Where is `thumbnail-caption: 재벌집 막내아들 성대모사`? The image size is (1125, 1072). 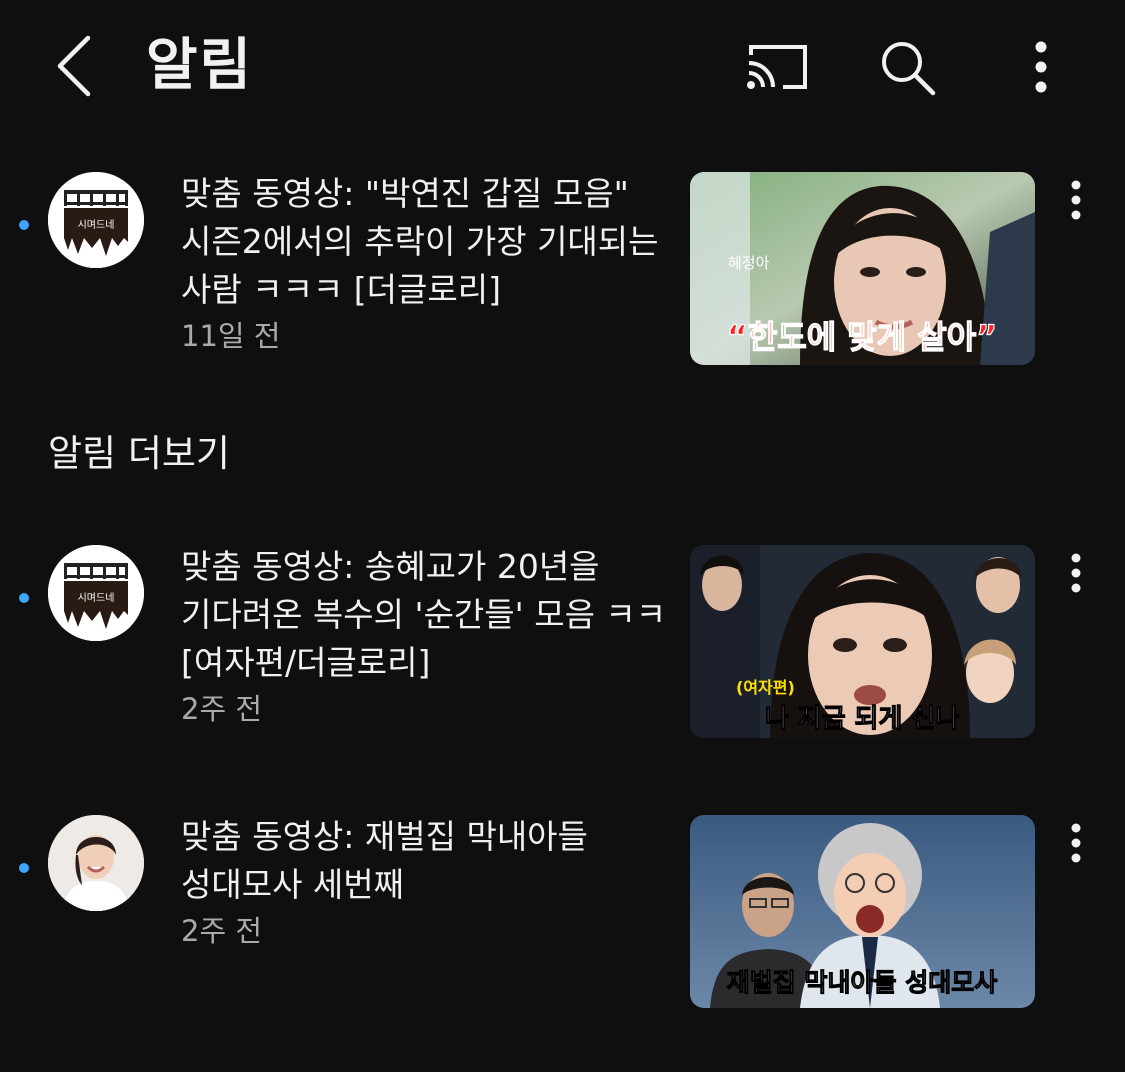 thumbnail-caption: 재벌집 막내아들 성대모사 is located at coordinates (862, 982).